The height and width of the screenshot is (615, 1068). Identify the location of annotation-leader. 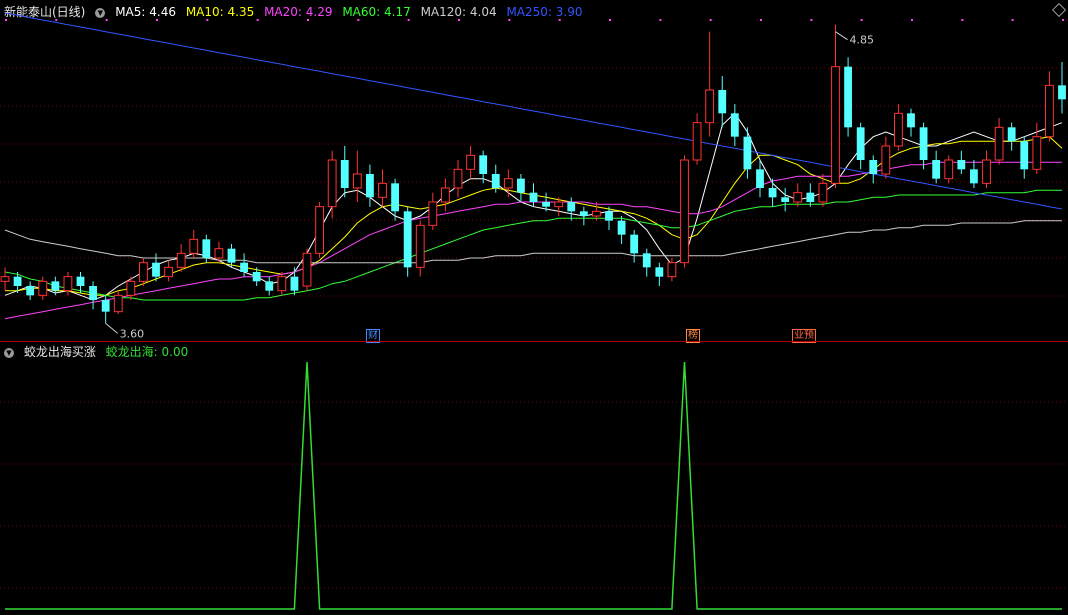
(841, 36).